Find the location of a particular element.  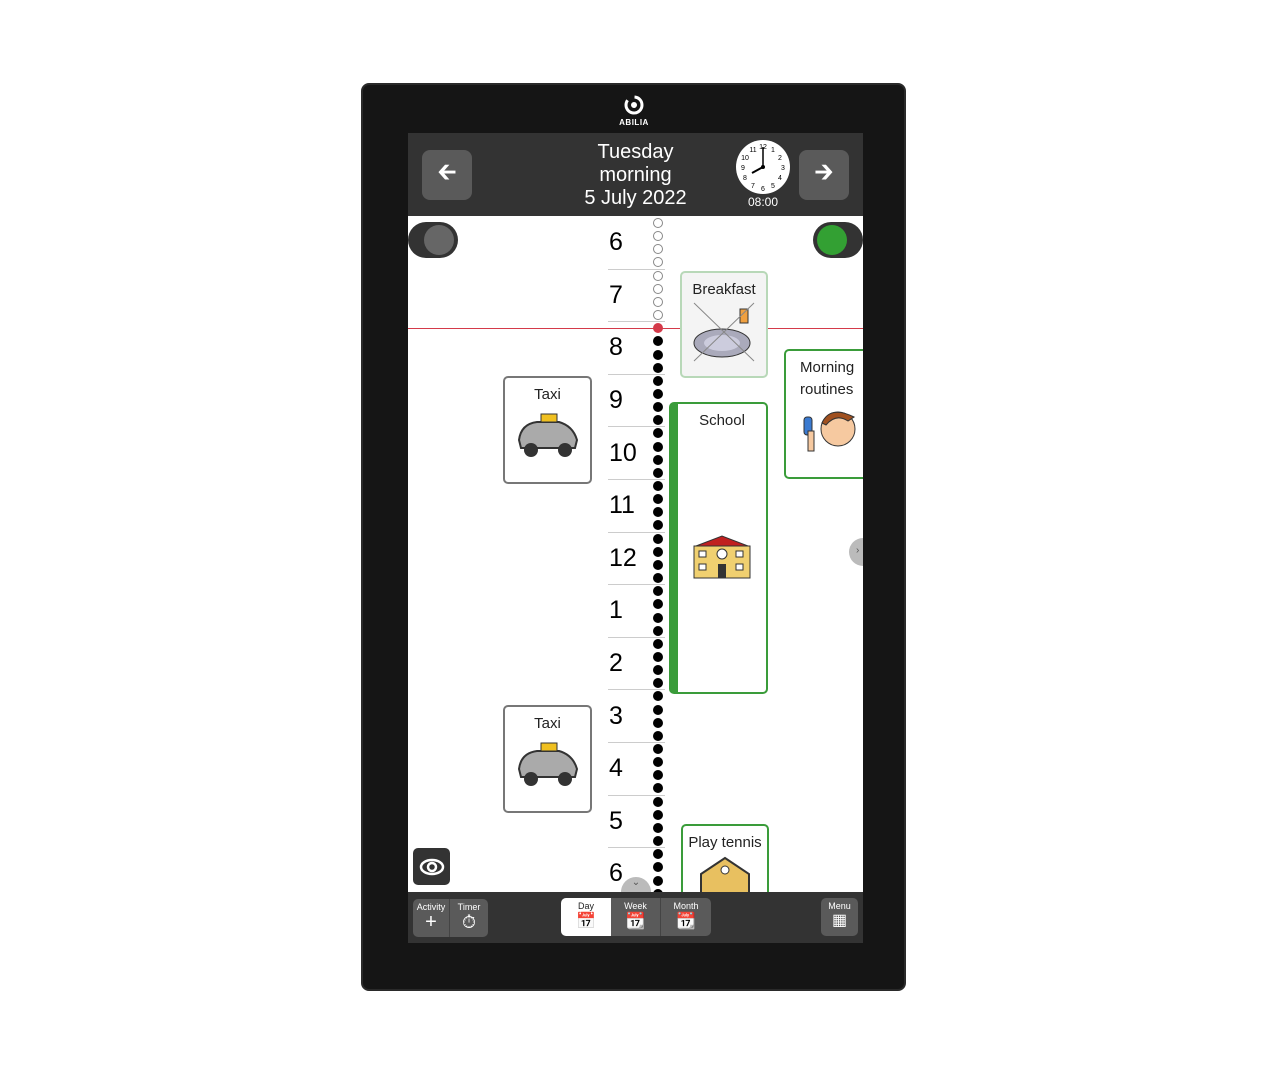

tab-day: Day 📅 is located at coordinates (586, 917).